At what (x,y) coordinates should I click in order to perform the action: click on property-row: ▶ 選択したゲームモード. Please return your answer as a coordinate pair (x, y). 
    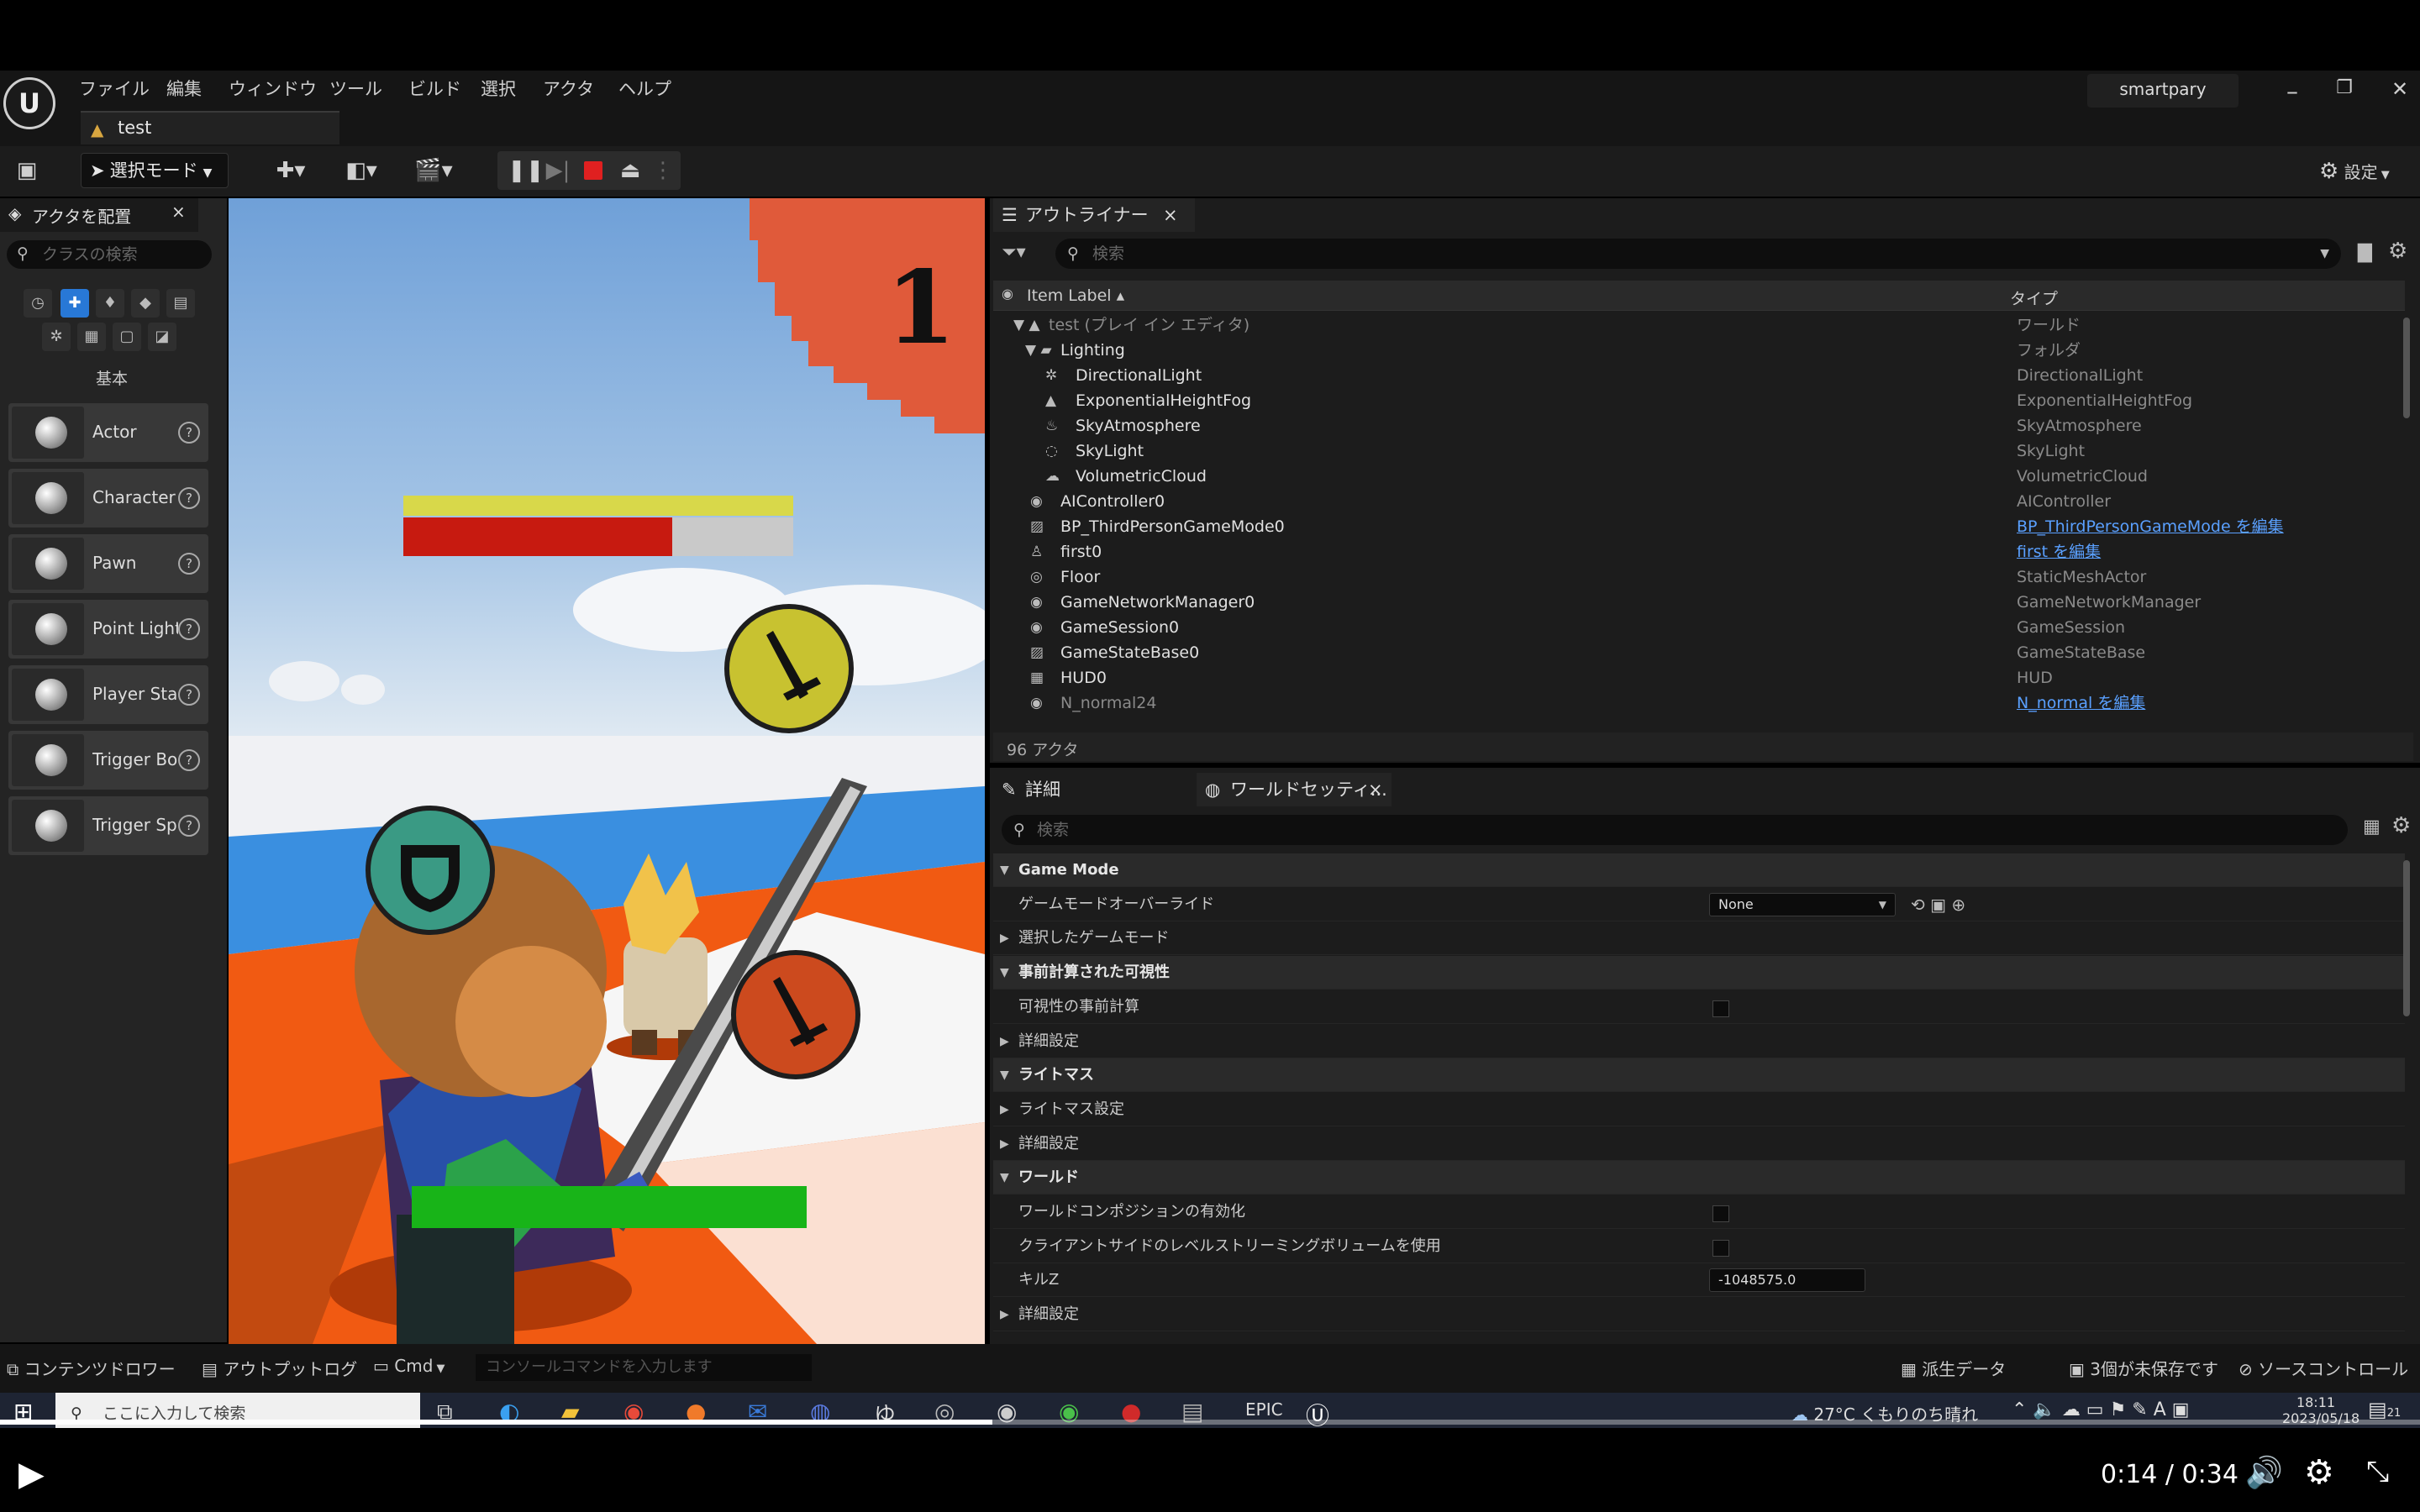
    Looking at the image, I should click on (1699, 938).